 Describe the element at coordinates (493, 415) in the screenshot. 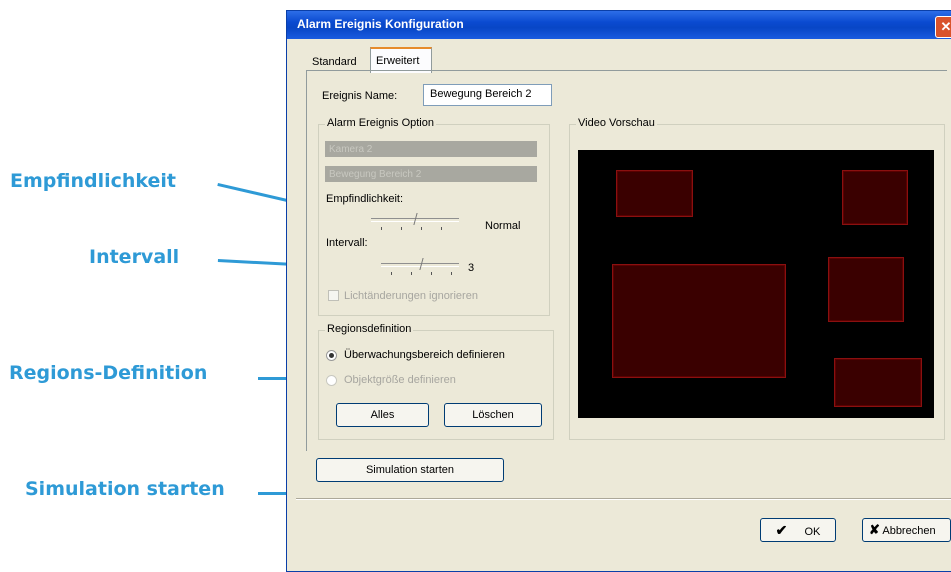

I see `delete-button: Löschen` at that location.